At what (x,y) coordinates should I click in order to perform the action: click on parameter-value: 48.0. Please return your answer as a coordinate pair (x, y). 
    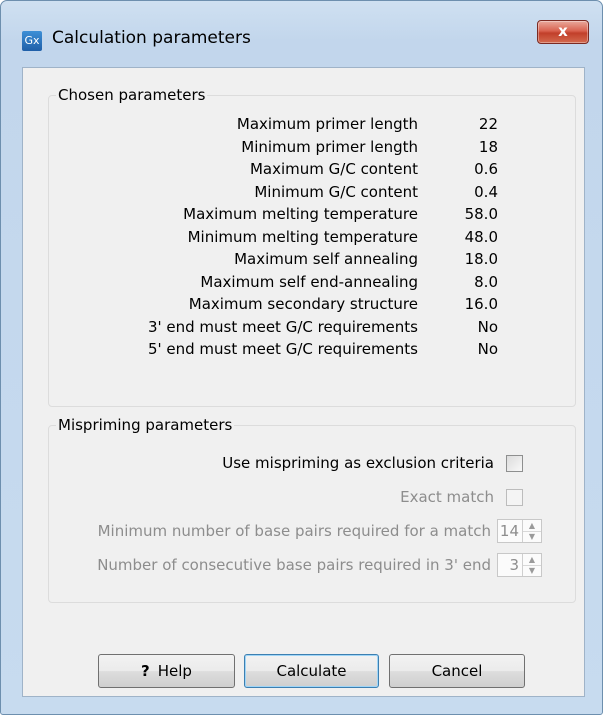
    Looking at the image, I should click on (481, 237).